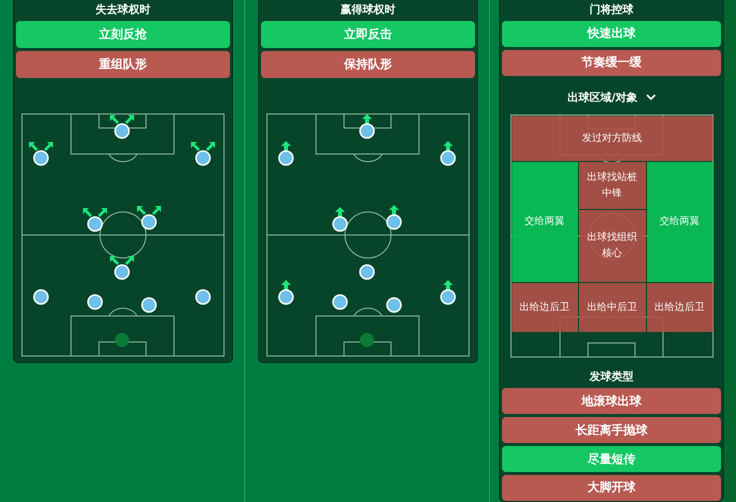 This screenshot has width=736, height=502. I want to click on pitch-zone: 发过对方防线, so click(612, 139).